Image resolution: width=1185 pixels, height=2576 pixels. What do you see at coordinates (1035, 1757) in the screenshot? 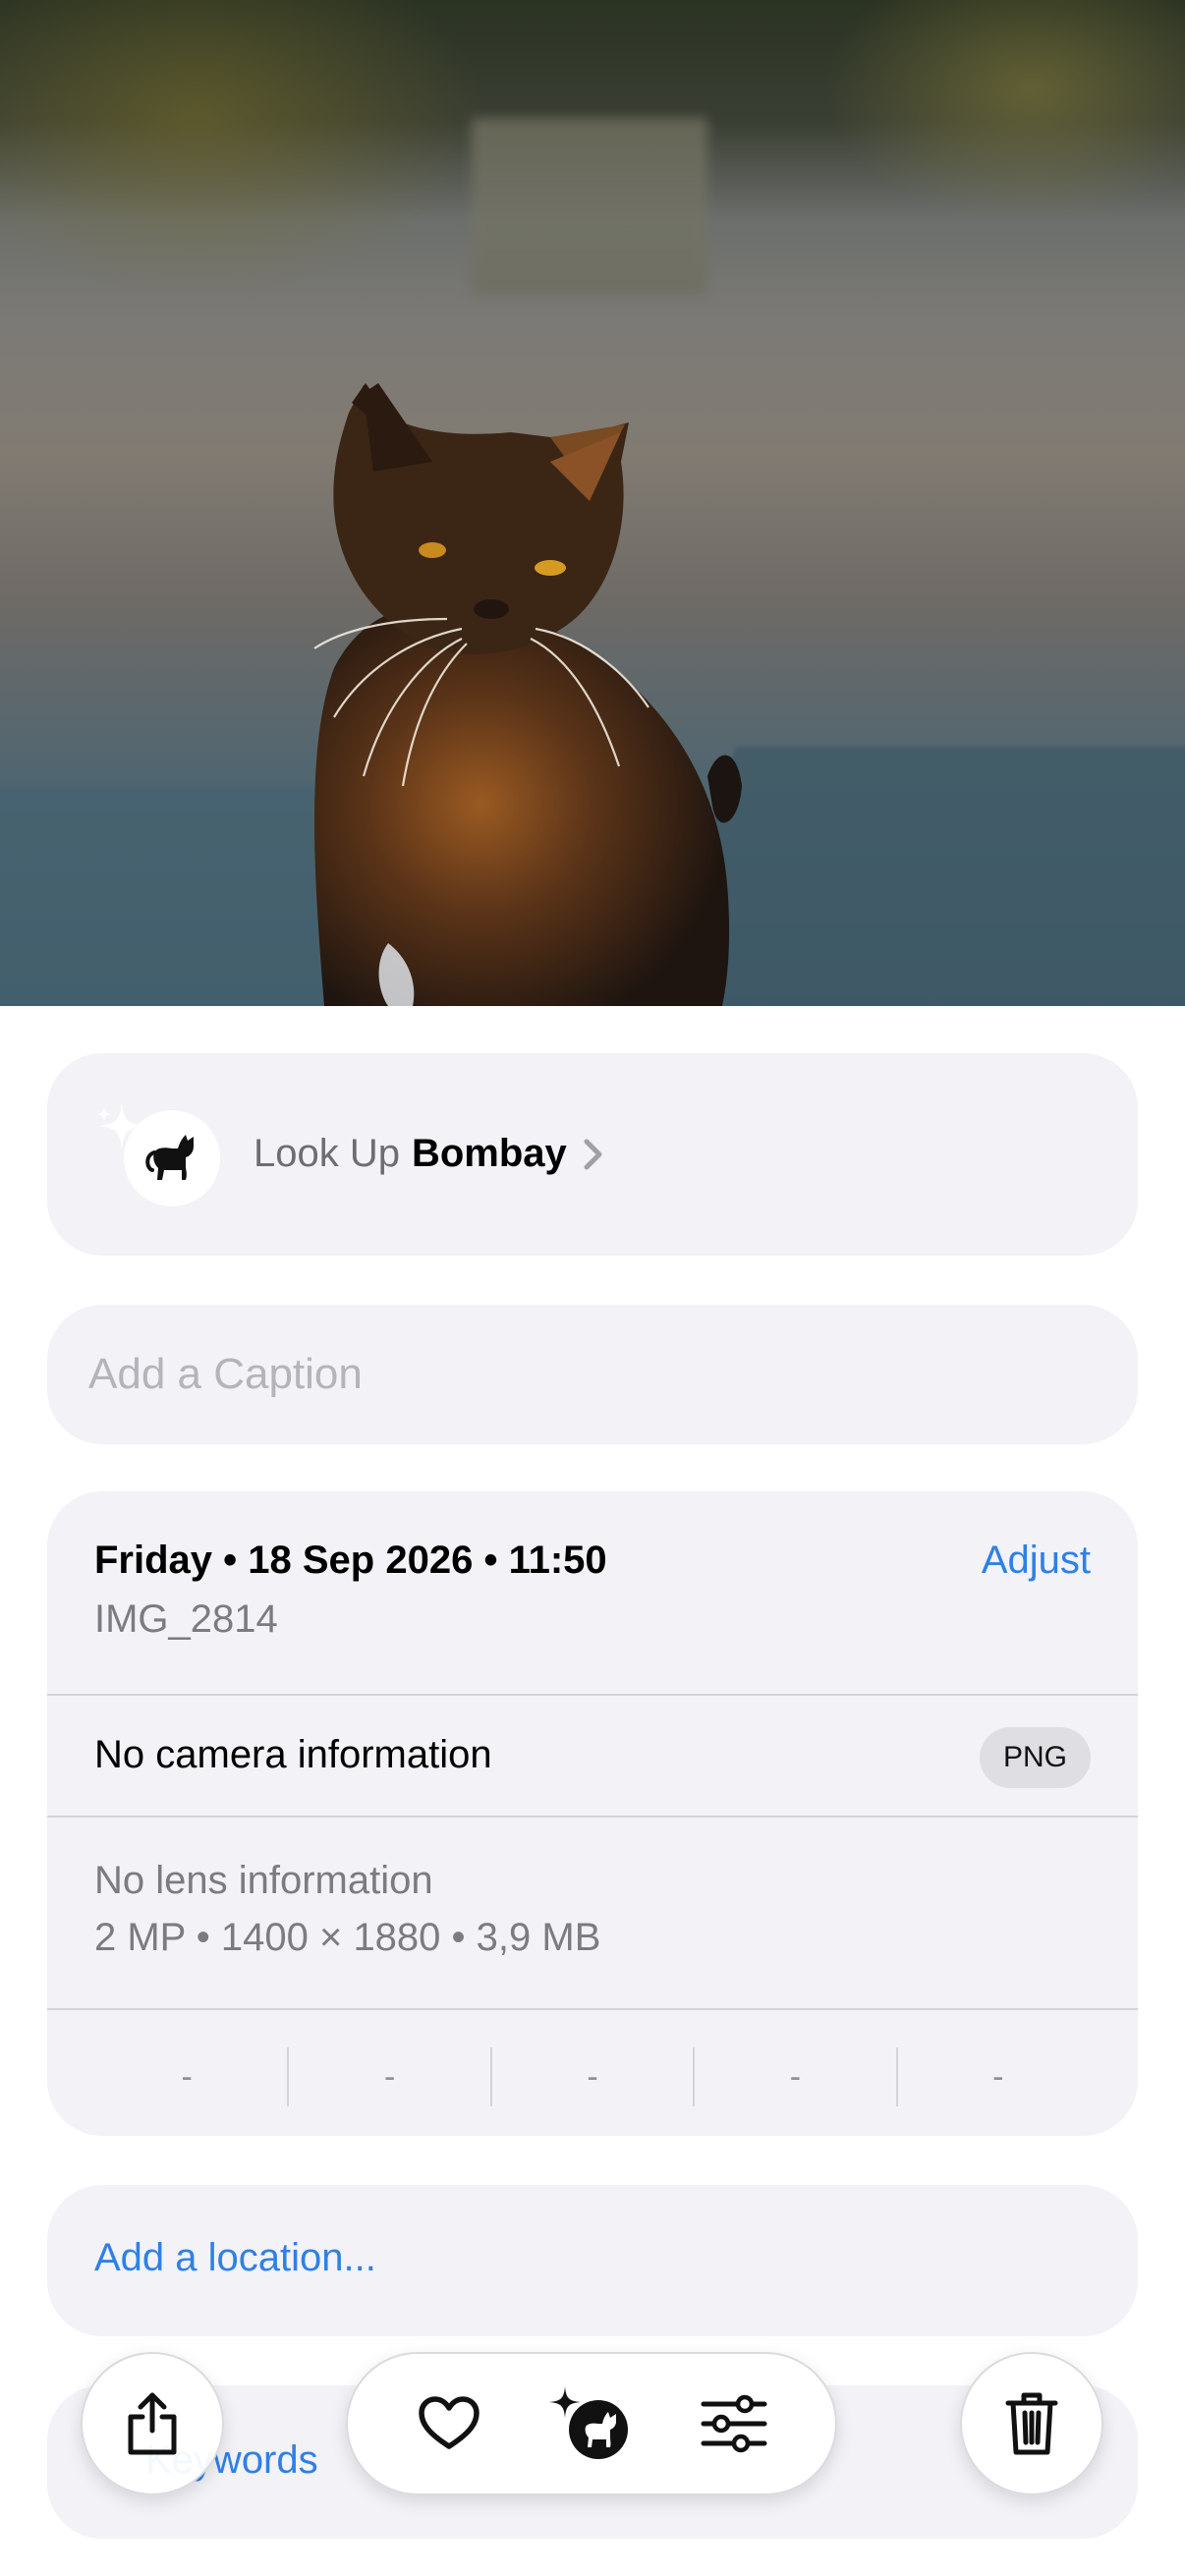
I see `format-badge: PNG` at bounding box center [1035, 1757].